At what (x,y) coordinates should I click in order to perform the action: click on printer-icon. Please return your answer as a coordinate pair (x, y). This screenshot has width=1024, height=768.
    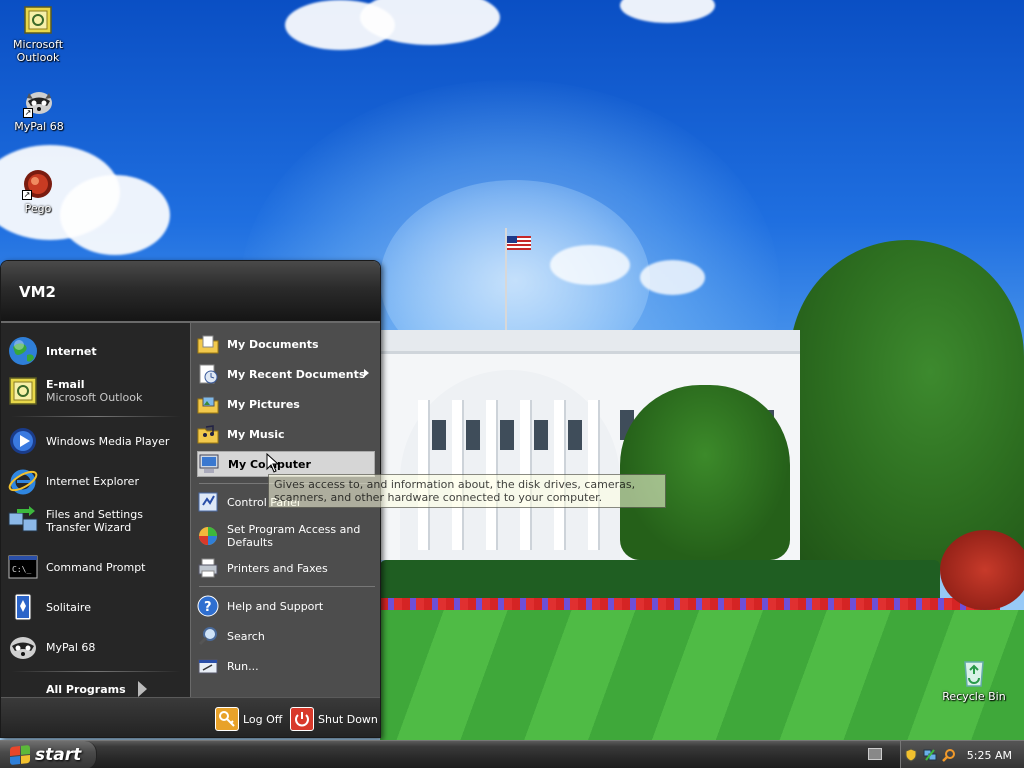
    Looking at the image, I should click on (208, 568).